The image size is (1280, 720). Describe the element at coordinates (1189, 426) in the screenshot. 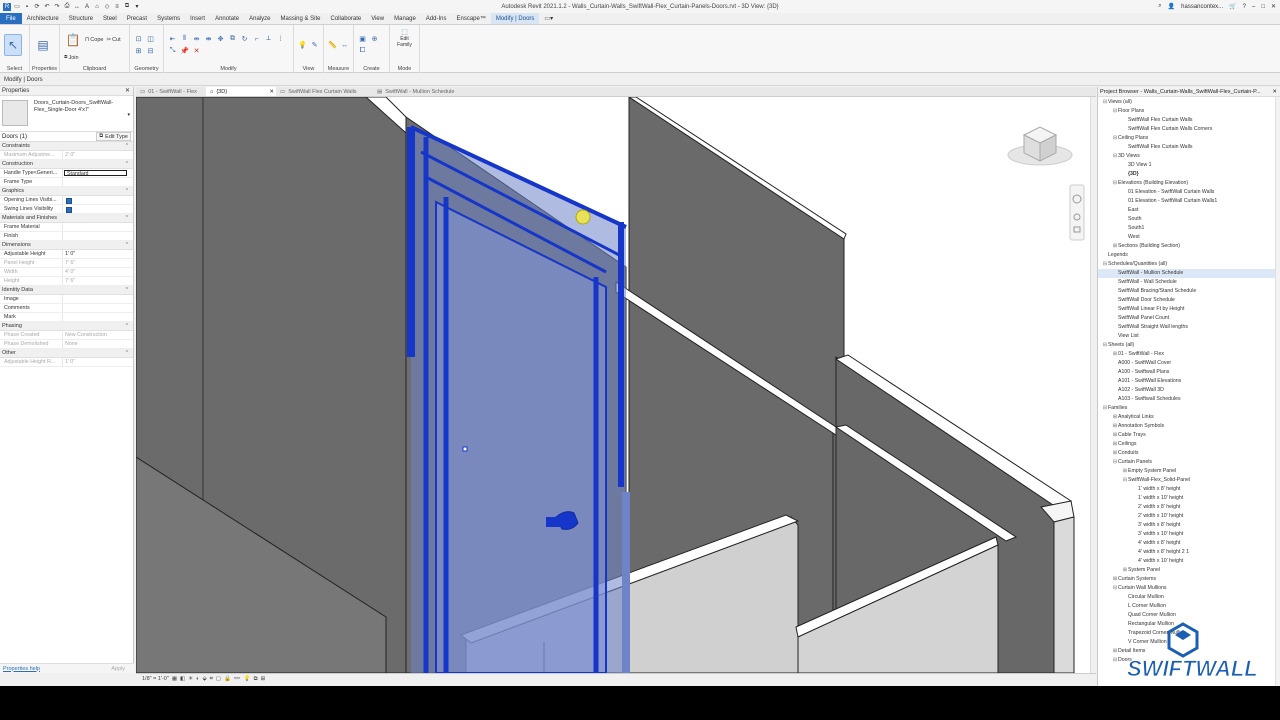

I see `tree-item: ⊞Annotation Symbols` at that location.